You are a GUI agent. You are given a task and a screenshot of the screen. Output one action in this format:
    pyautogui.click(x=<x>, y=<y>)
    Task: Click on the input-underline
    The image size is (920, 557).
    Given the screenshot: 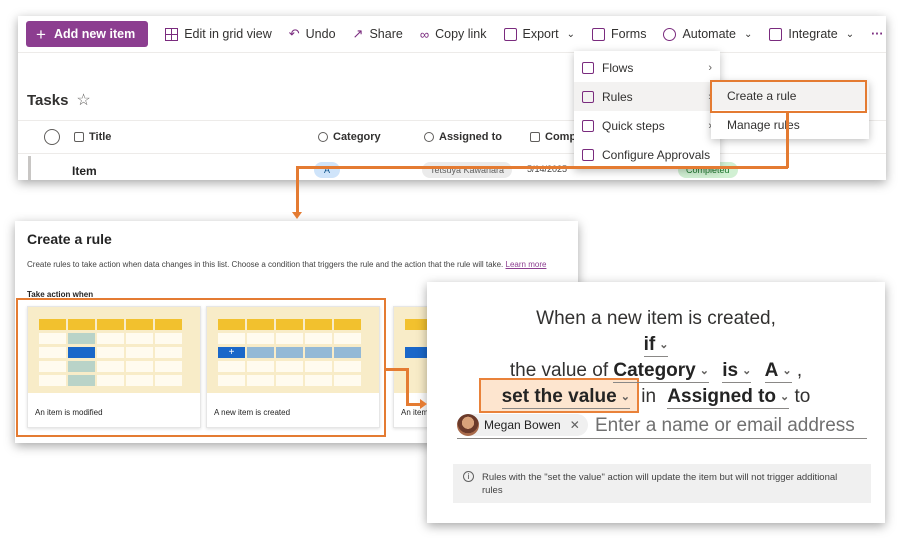 What is the action you would take?
    pyautogui.click(x=662, y=438)
    